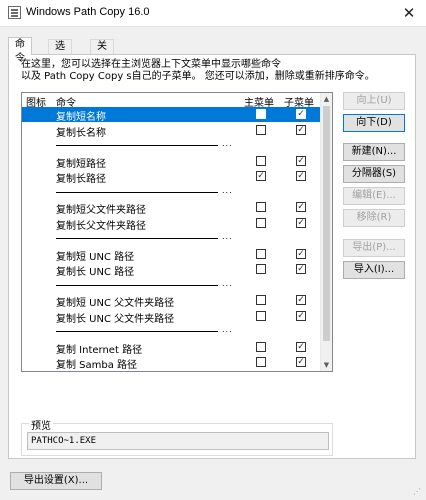 The height and width of the screenshot is (500, 426). What do you see at coordinates (172, 363) in the screenshot?
I see `command-row: 复制 Samba 路径 ✓` at bounding box center [172, 363].